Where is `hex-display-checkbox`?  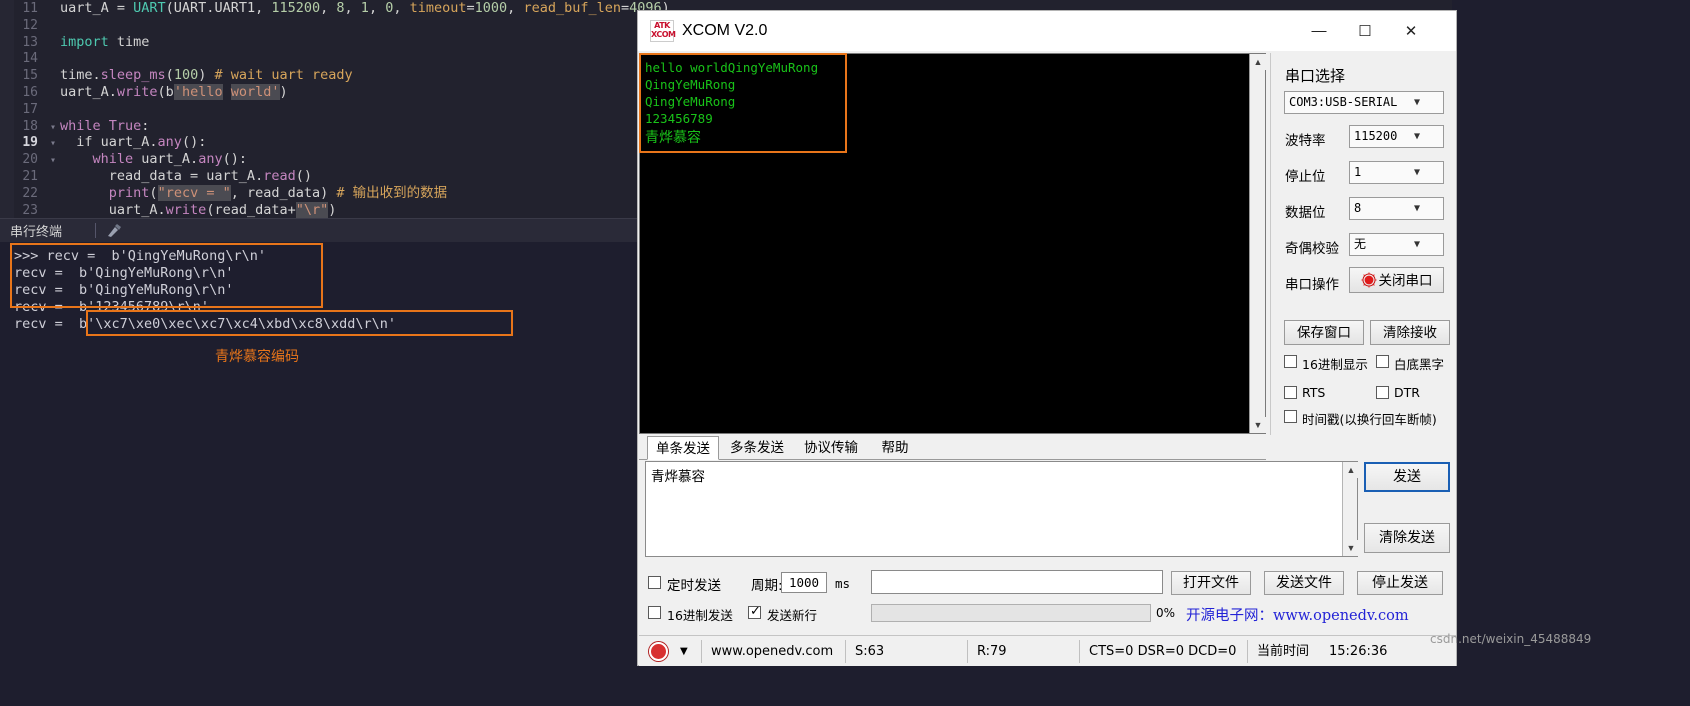 hex-display-checkbox is located at coordinates (1290, 361).